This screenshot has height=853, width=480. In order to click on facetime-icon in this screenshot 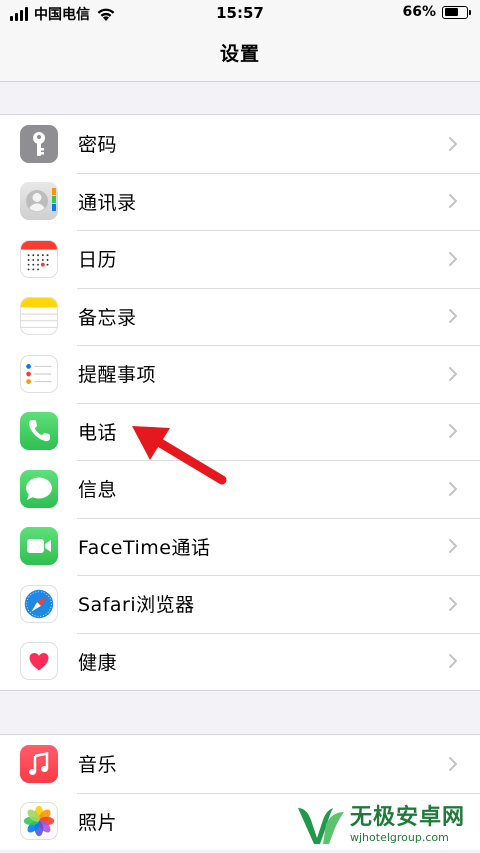, I will do `click(39, 546)`.